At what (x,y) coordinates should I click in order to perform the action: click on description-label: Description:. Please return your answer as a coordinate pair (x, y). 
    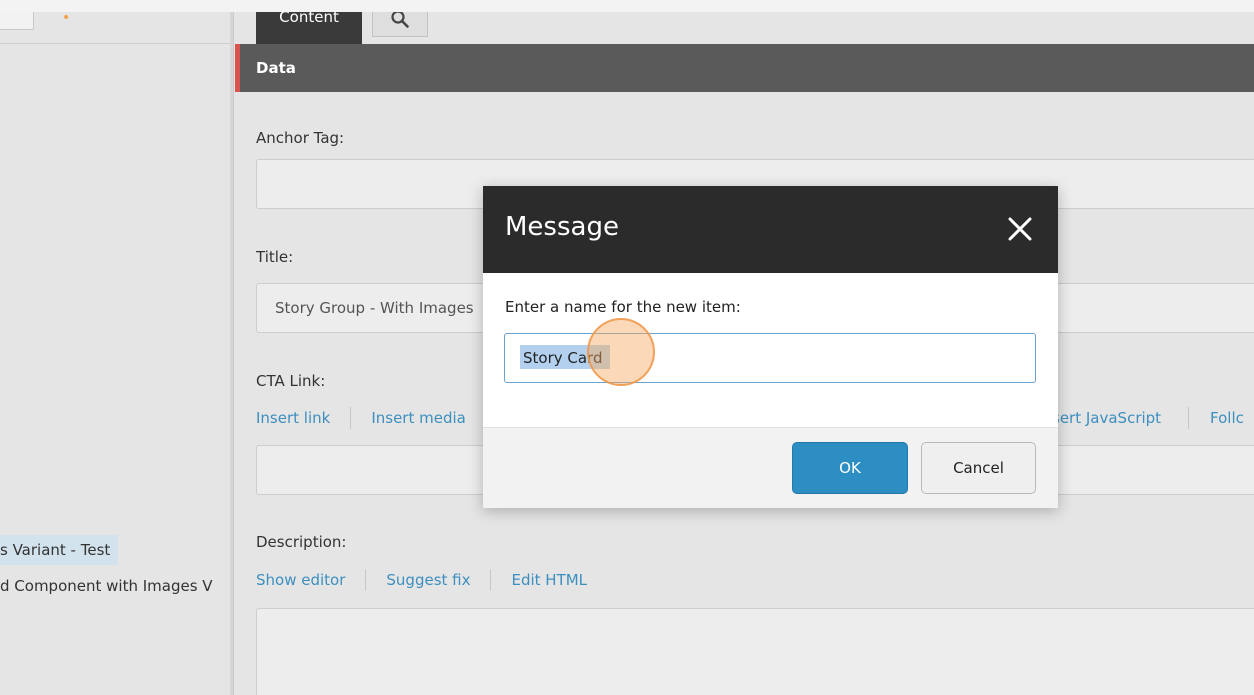
    Looking at the image, I should click on (301, 542).